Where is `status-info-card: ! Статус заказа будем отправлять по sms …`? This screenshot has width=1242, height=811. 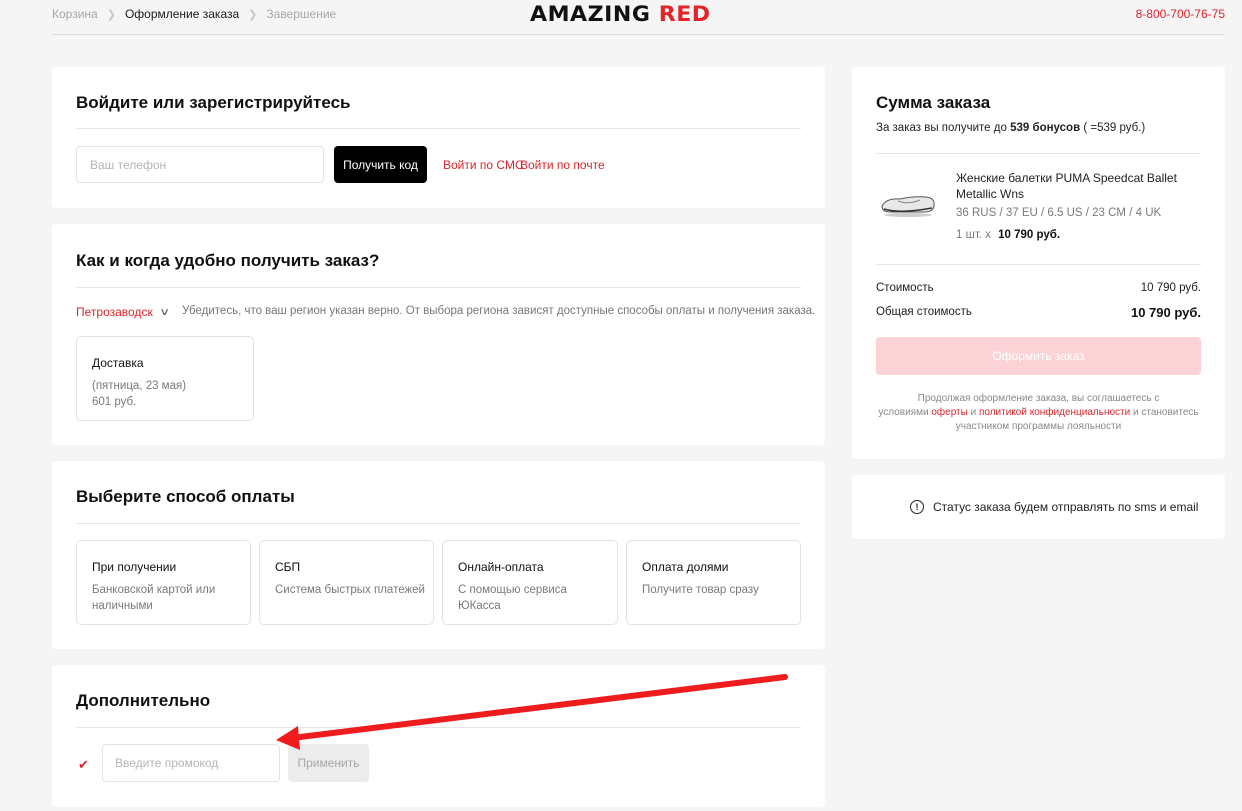 status-info-card: ! Статус заказа будем отправлять по sms … is located at coordinates (1038, 507).